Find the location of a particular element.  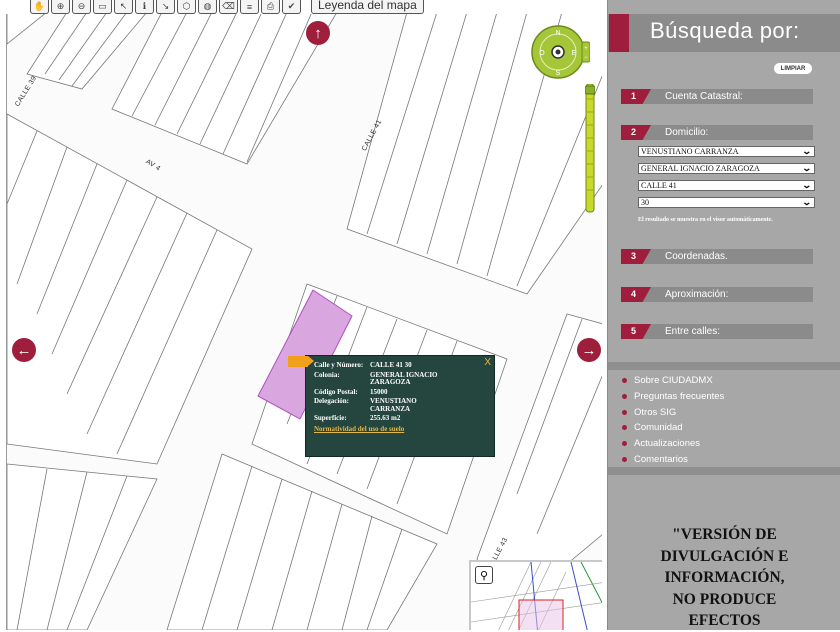

zoom-slider is located at coordinates (590, 149).